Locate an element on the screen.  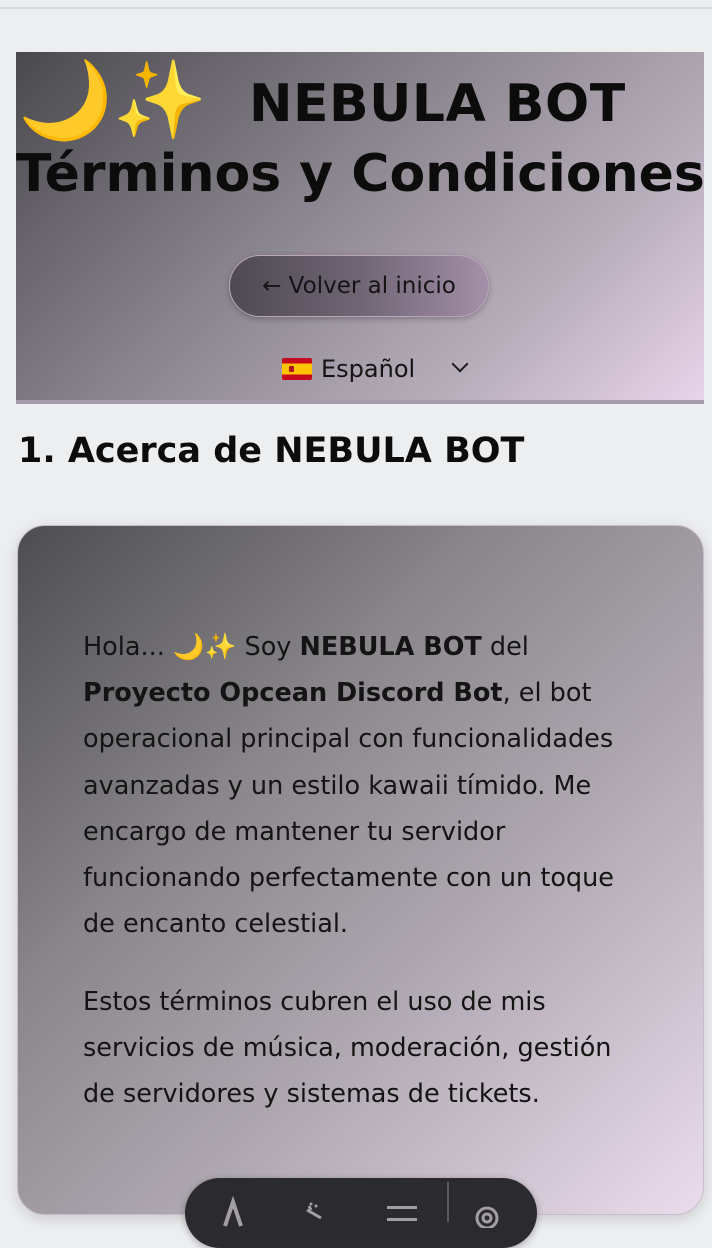
chevron-down-icon is located at coordinates (460, 369).